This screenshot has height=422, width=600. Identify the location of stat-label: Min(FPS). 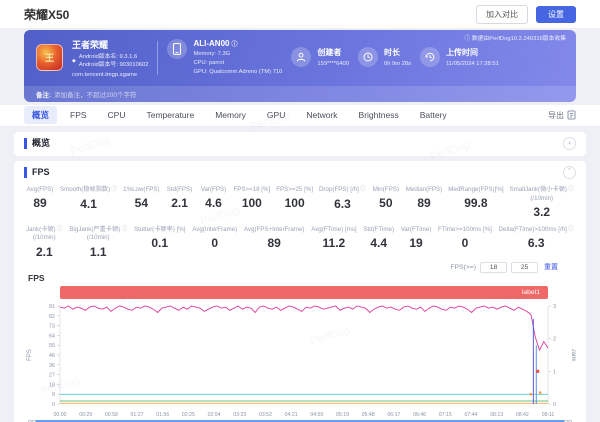
(385, 189).